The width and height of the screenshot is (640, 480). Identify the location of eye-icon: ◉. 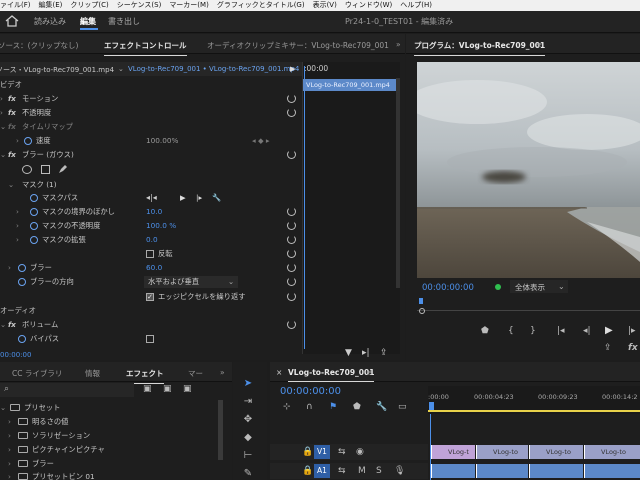
(360, 452).